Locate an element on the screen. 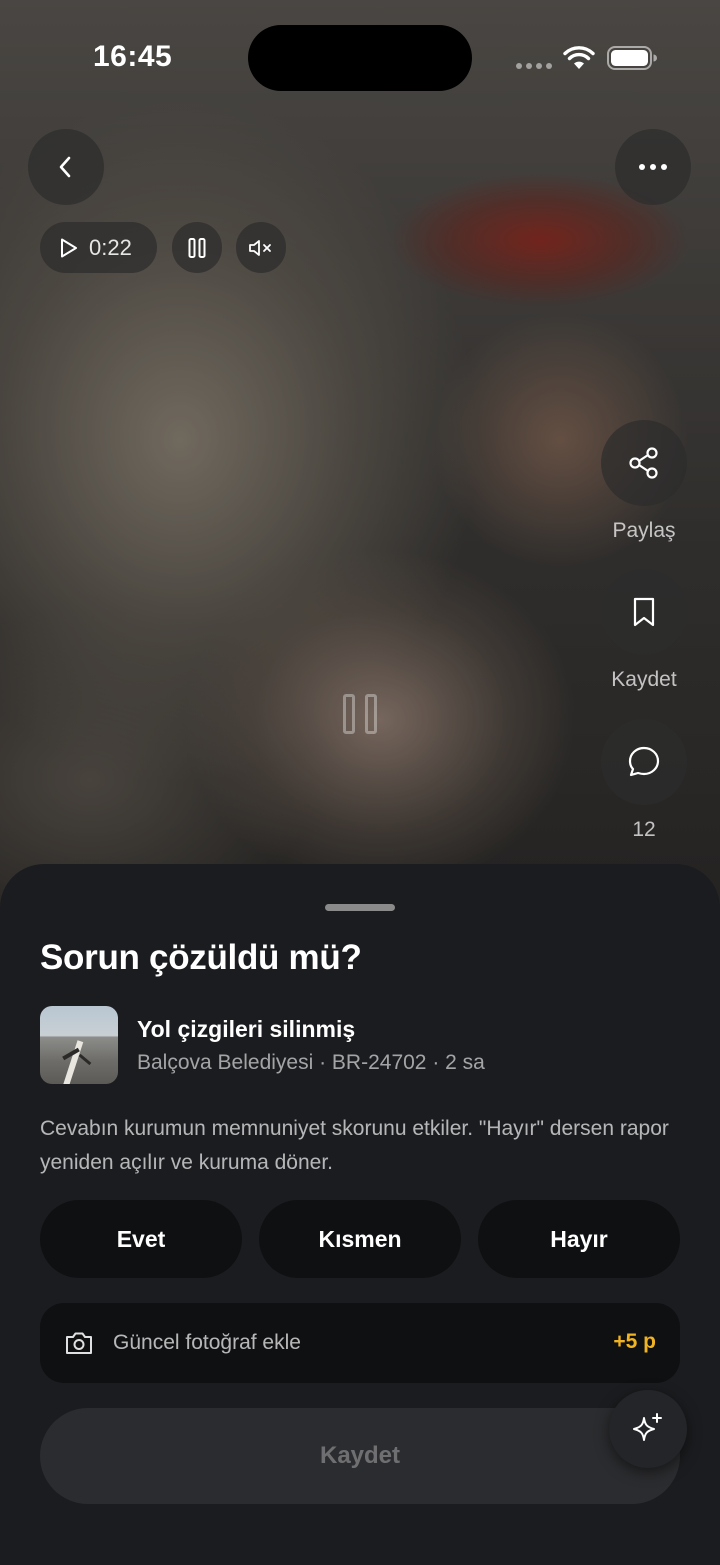  status-time: 16:45 is located at coordinates (133, 56).